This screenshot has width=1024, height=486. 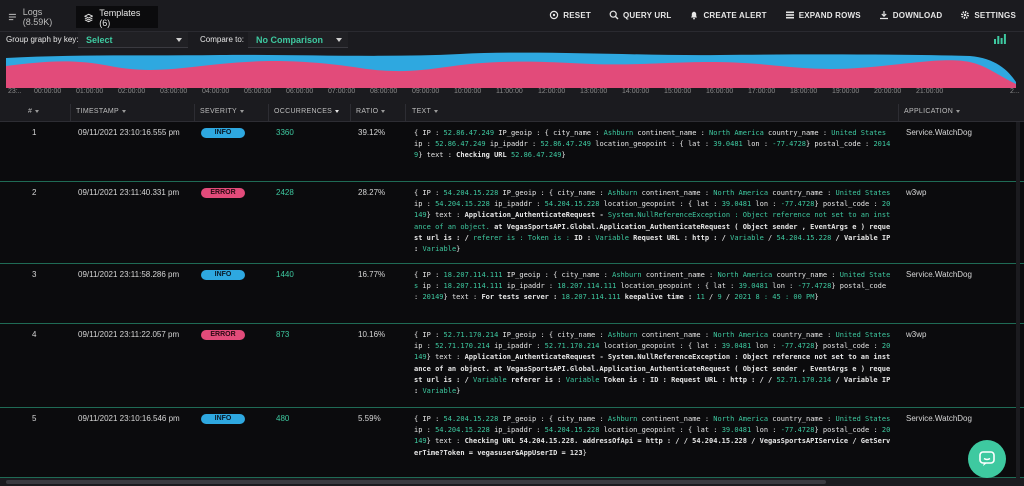 I want to click on text-segment: 2021 8 : 45 : 00 PM, so click(x=774, y=297).